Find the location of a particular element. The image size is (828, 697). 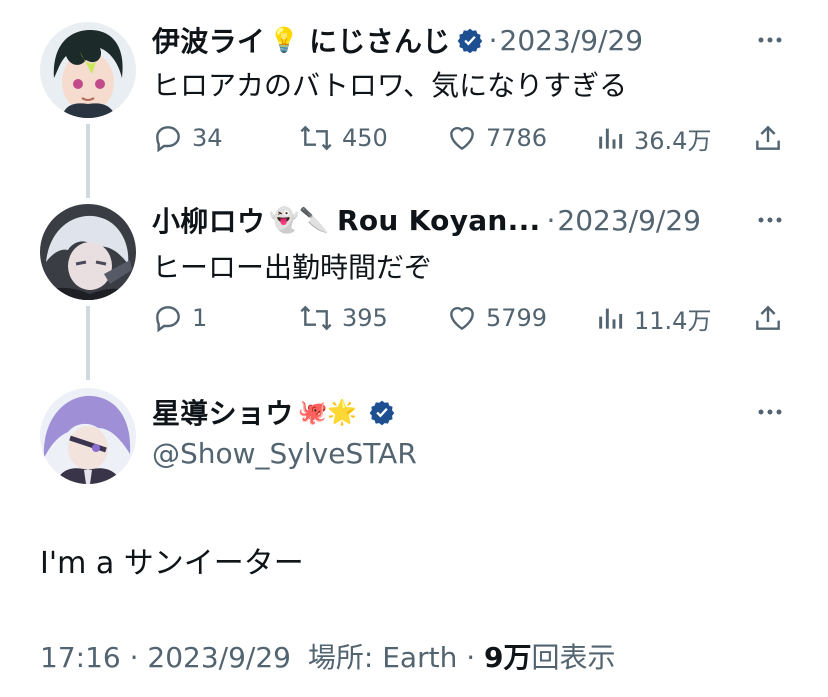

tweet-1-actions: 34 450 7786 36.4万 is located at coordinates (470, 138).